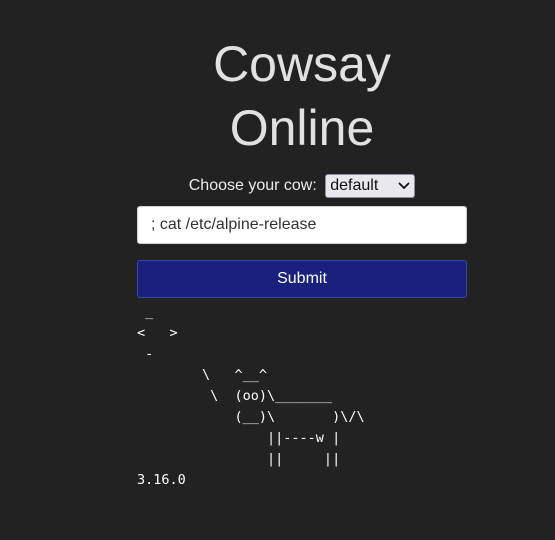  What do you see at coordinates (354, 185) in the screenshot?
I see `cow-select-value: default` at bounding box center [354, 185].